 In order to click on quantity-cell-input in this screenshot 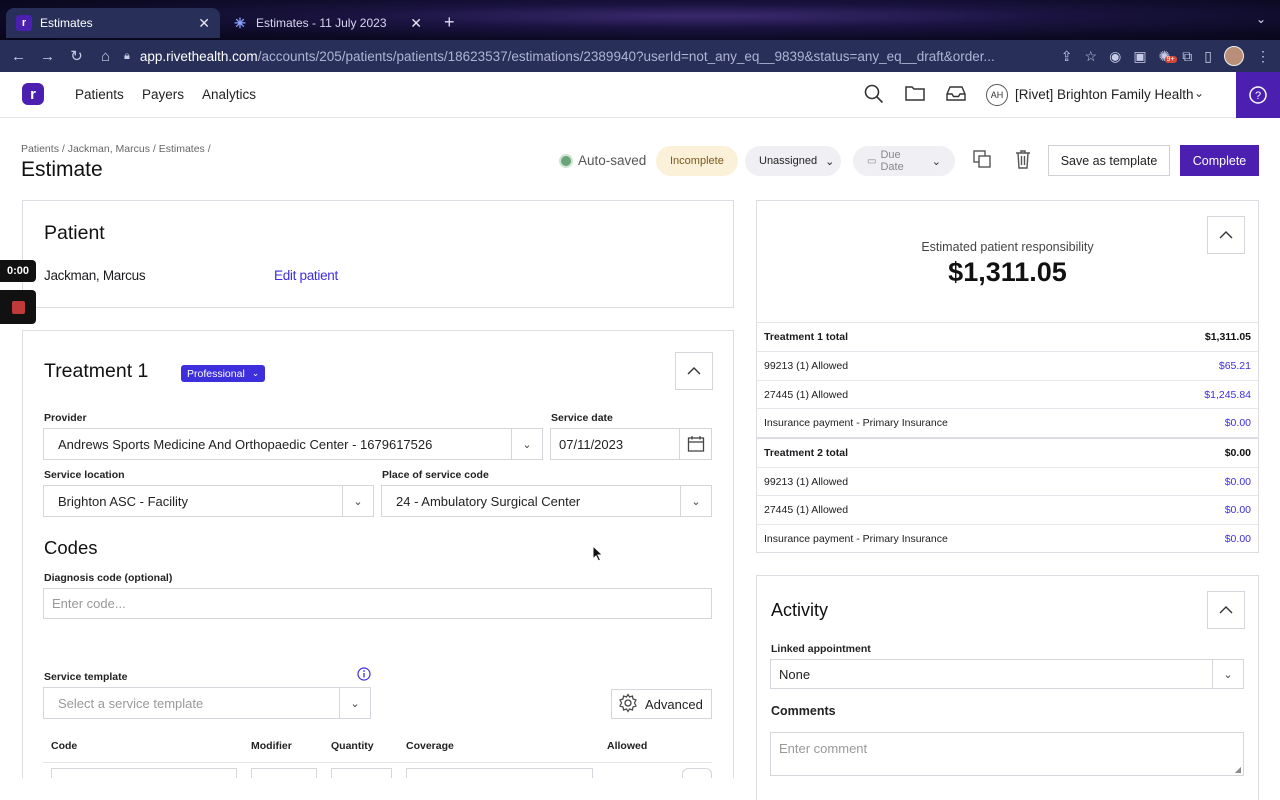, I will do `click(361, 773)`.